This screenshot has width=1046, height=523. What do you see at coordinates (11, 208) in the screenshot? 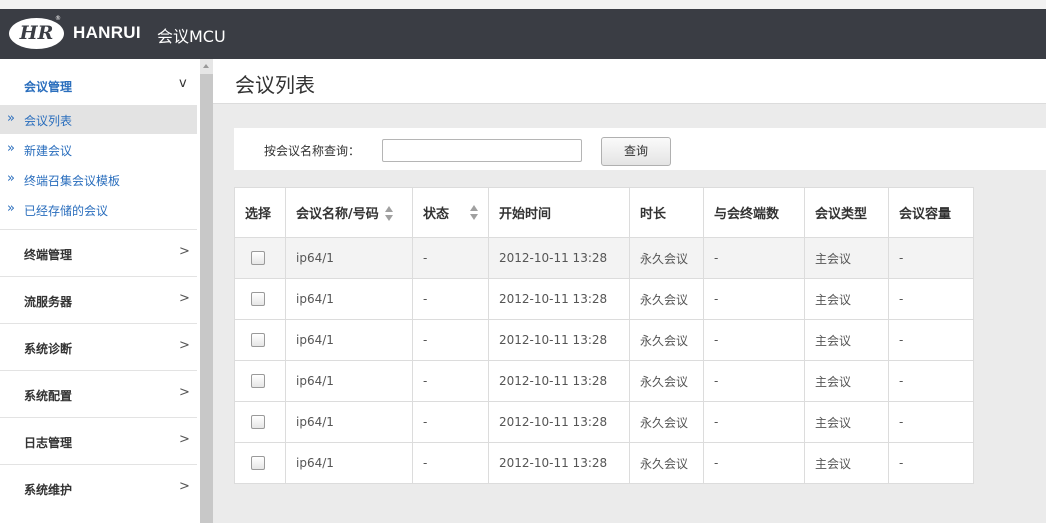
I see `double-chevron-right-icon: »` at bounding box center [11, 208].